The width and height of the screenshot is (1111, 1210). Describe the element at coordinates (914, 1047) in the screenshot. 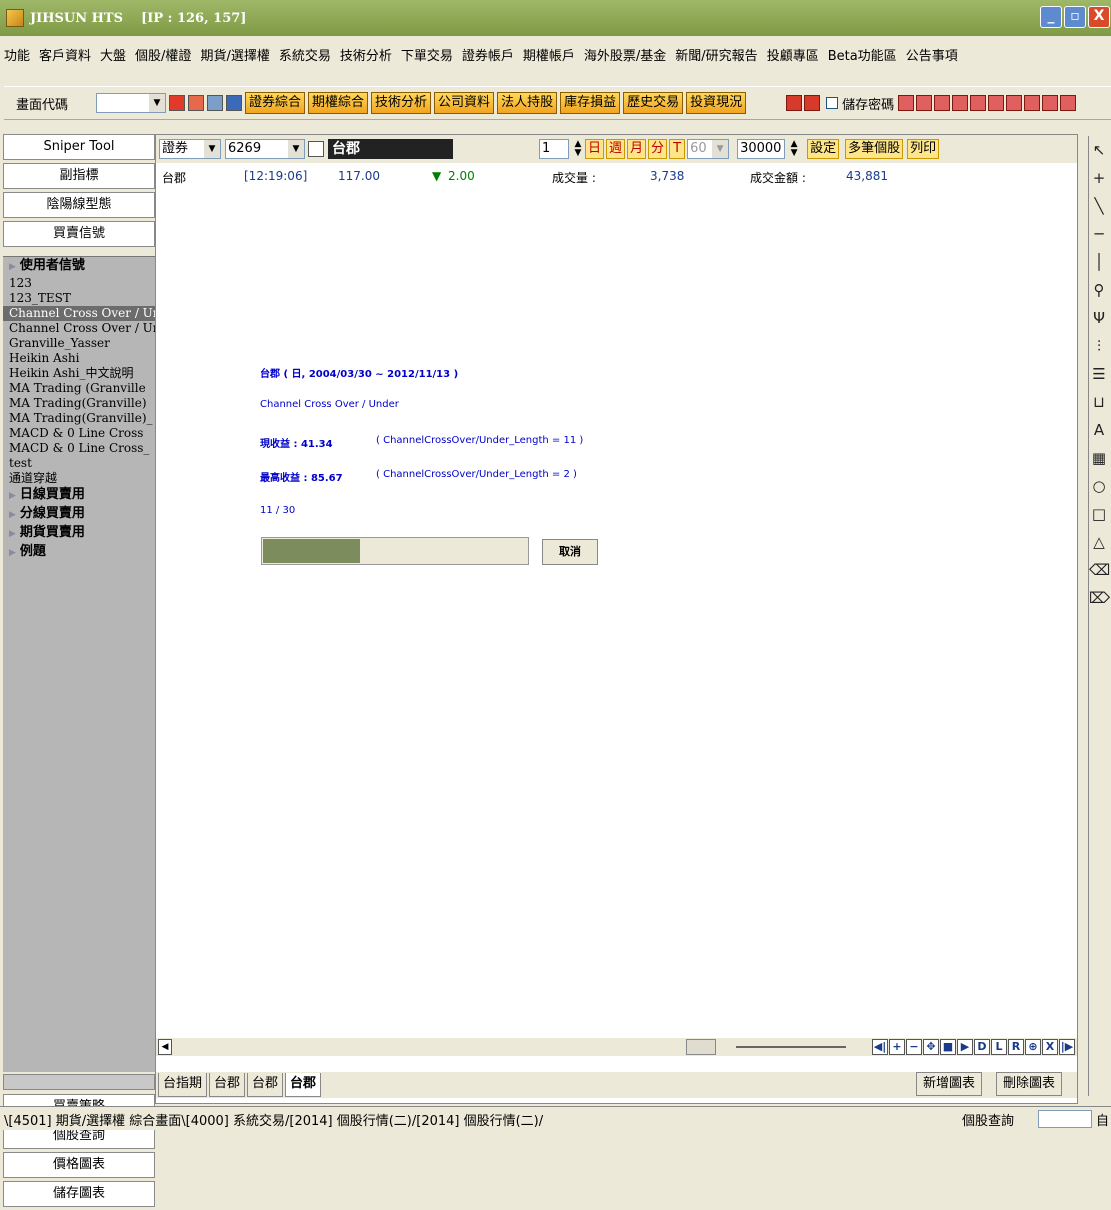

I see `zoom-out-icon: −` at that location.